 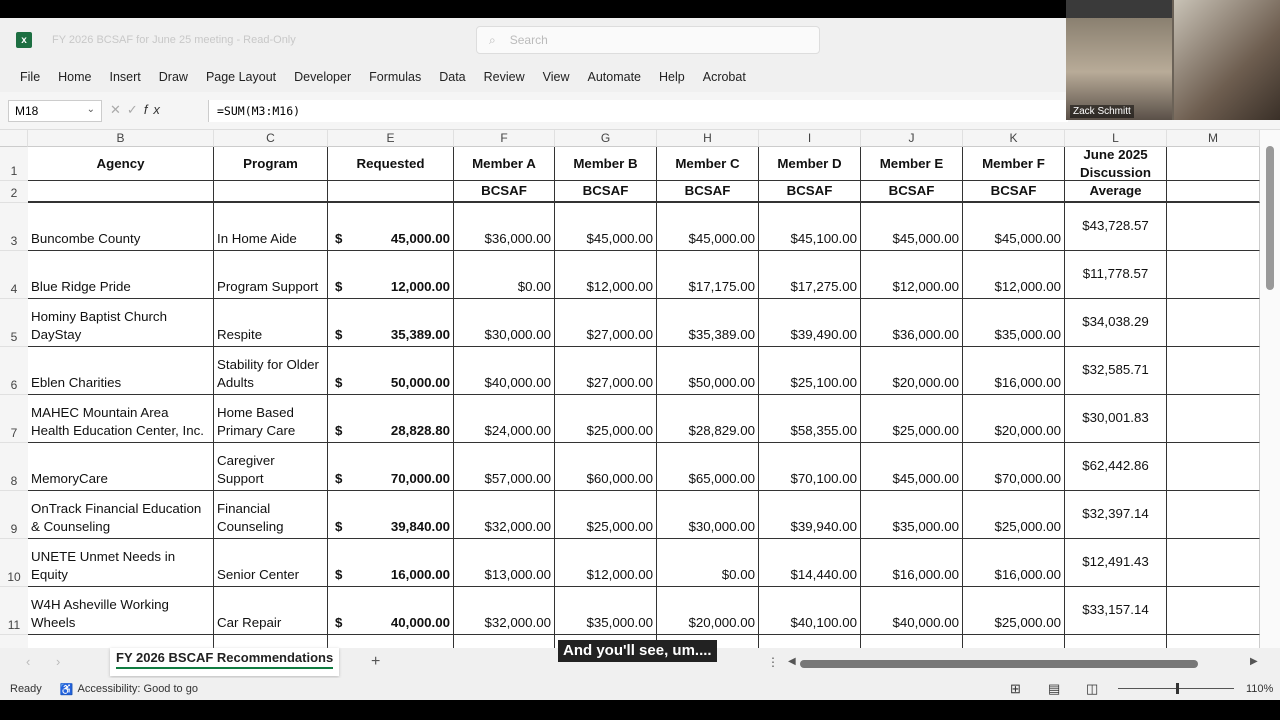 I want to click on header-cell: Member D, so click(x=810, y=164).